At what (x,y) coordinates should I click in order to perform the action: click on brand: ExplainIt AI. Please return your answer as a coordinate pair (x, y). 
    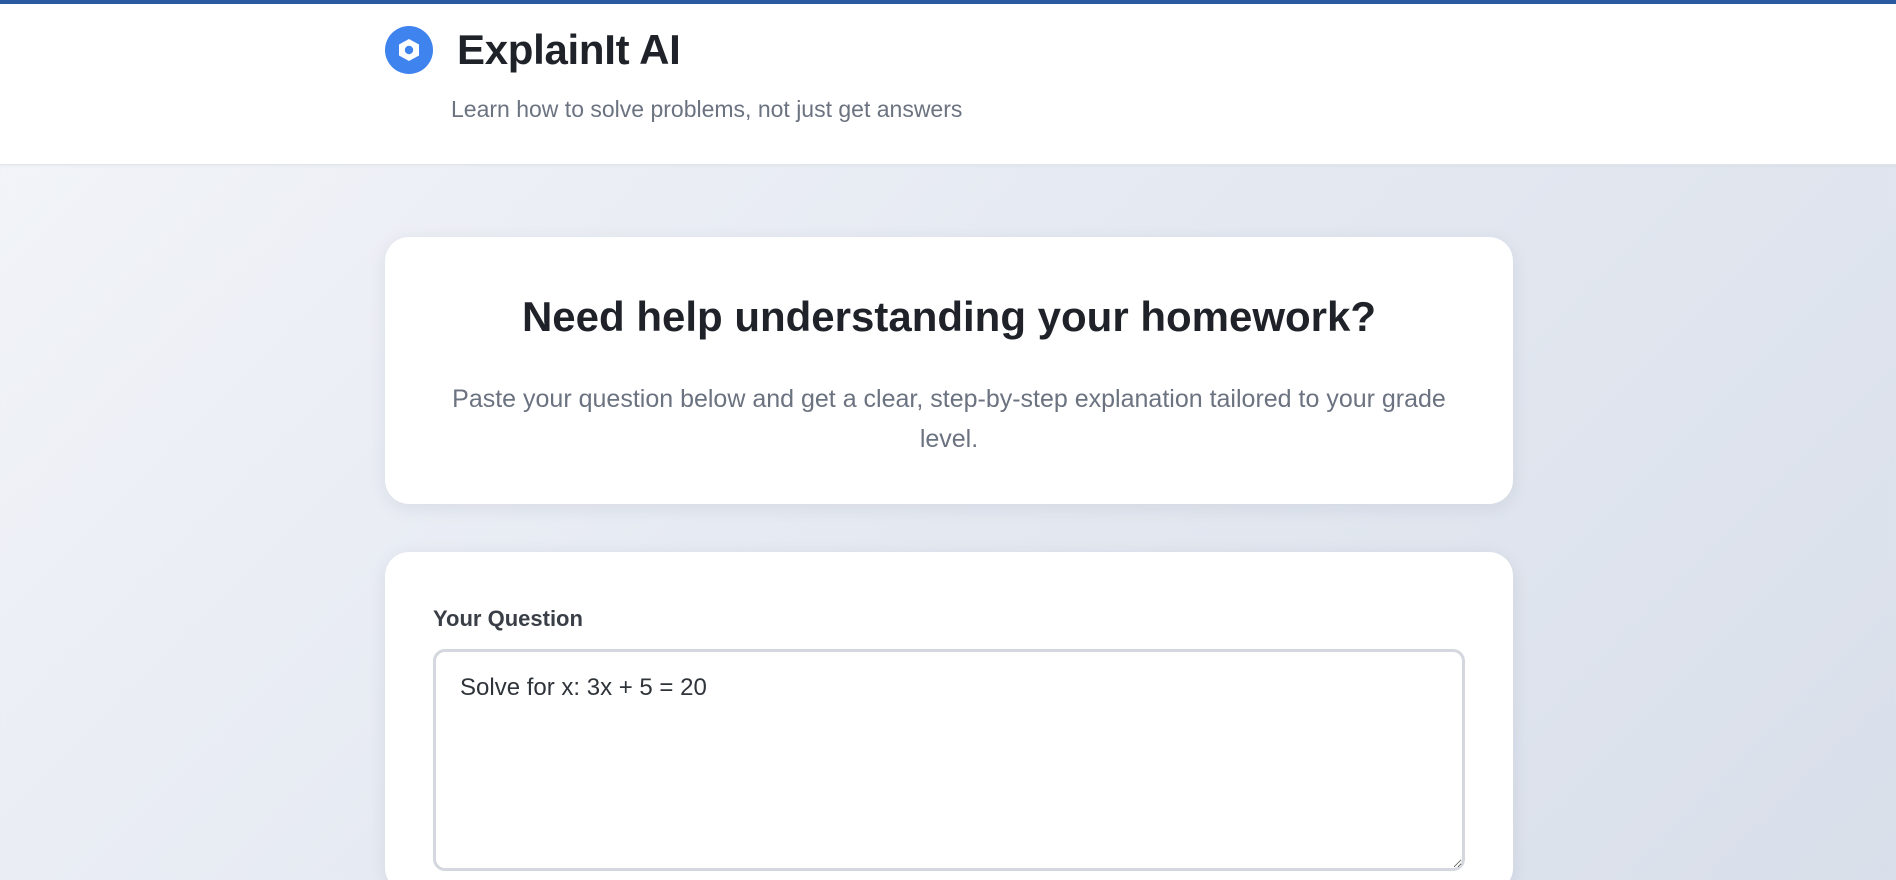
    Looking at the image, I should click on (533, 50).